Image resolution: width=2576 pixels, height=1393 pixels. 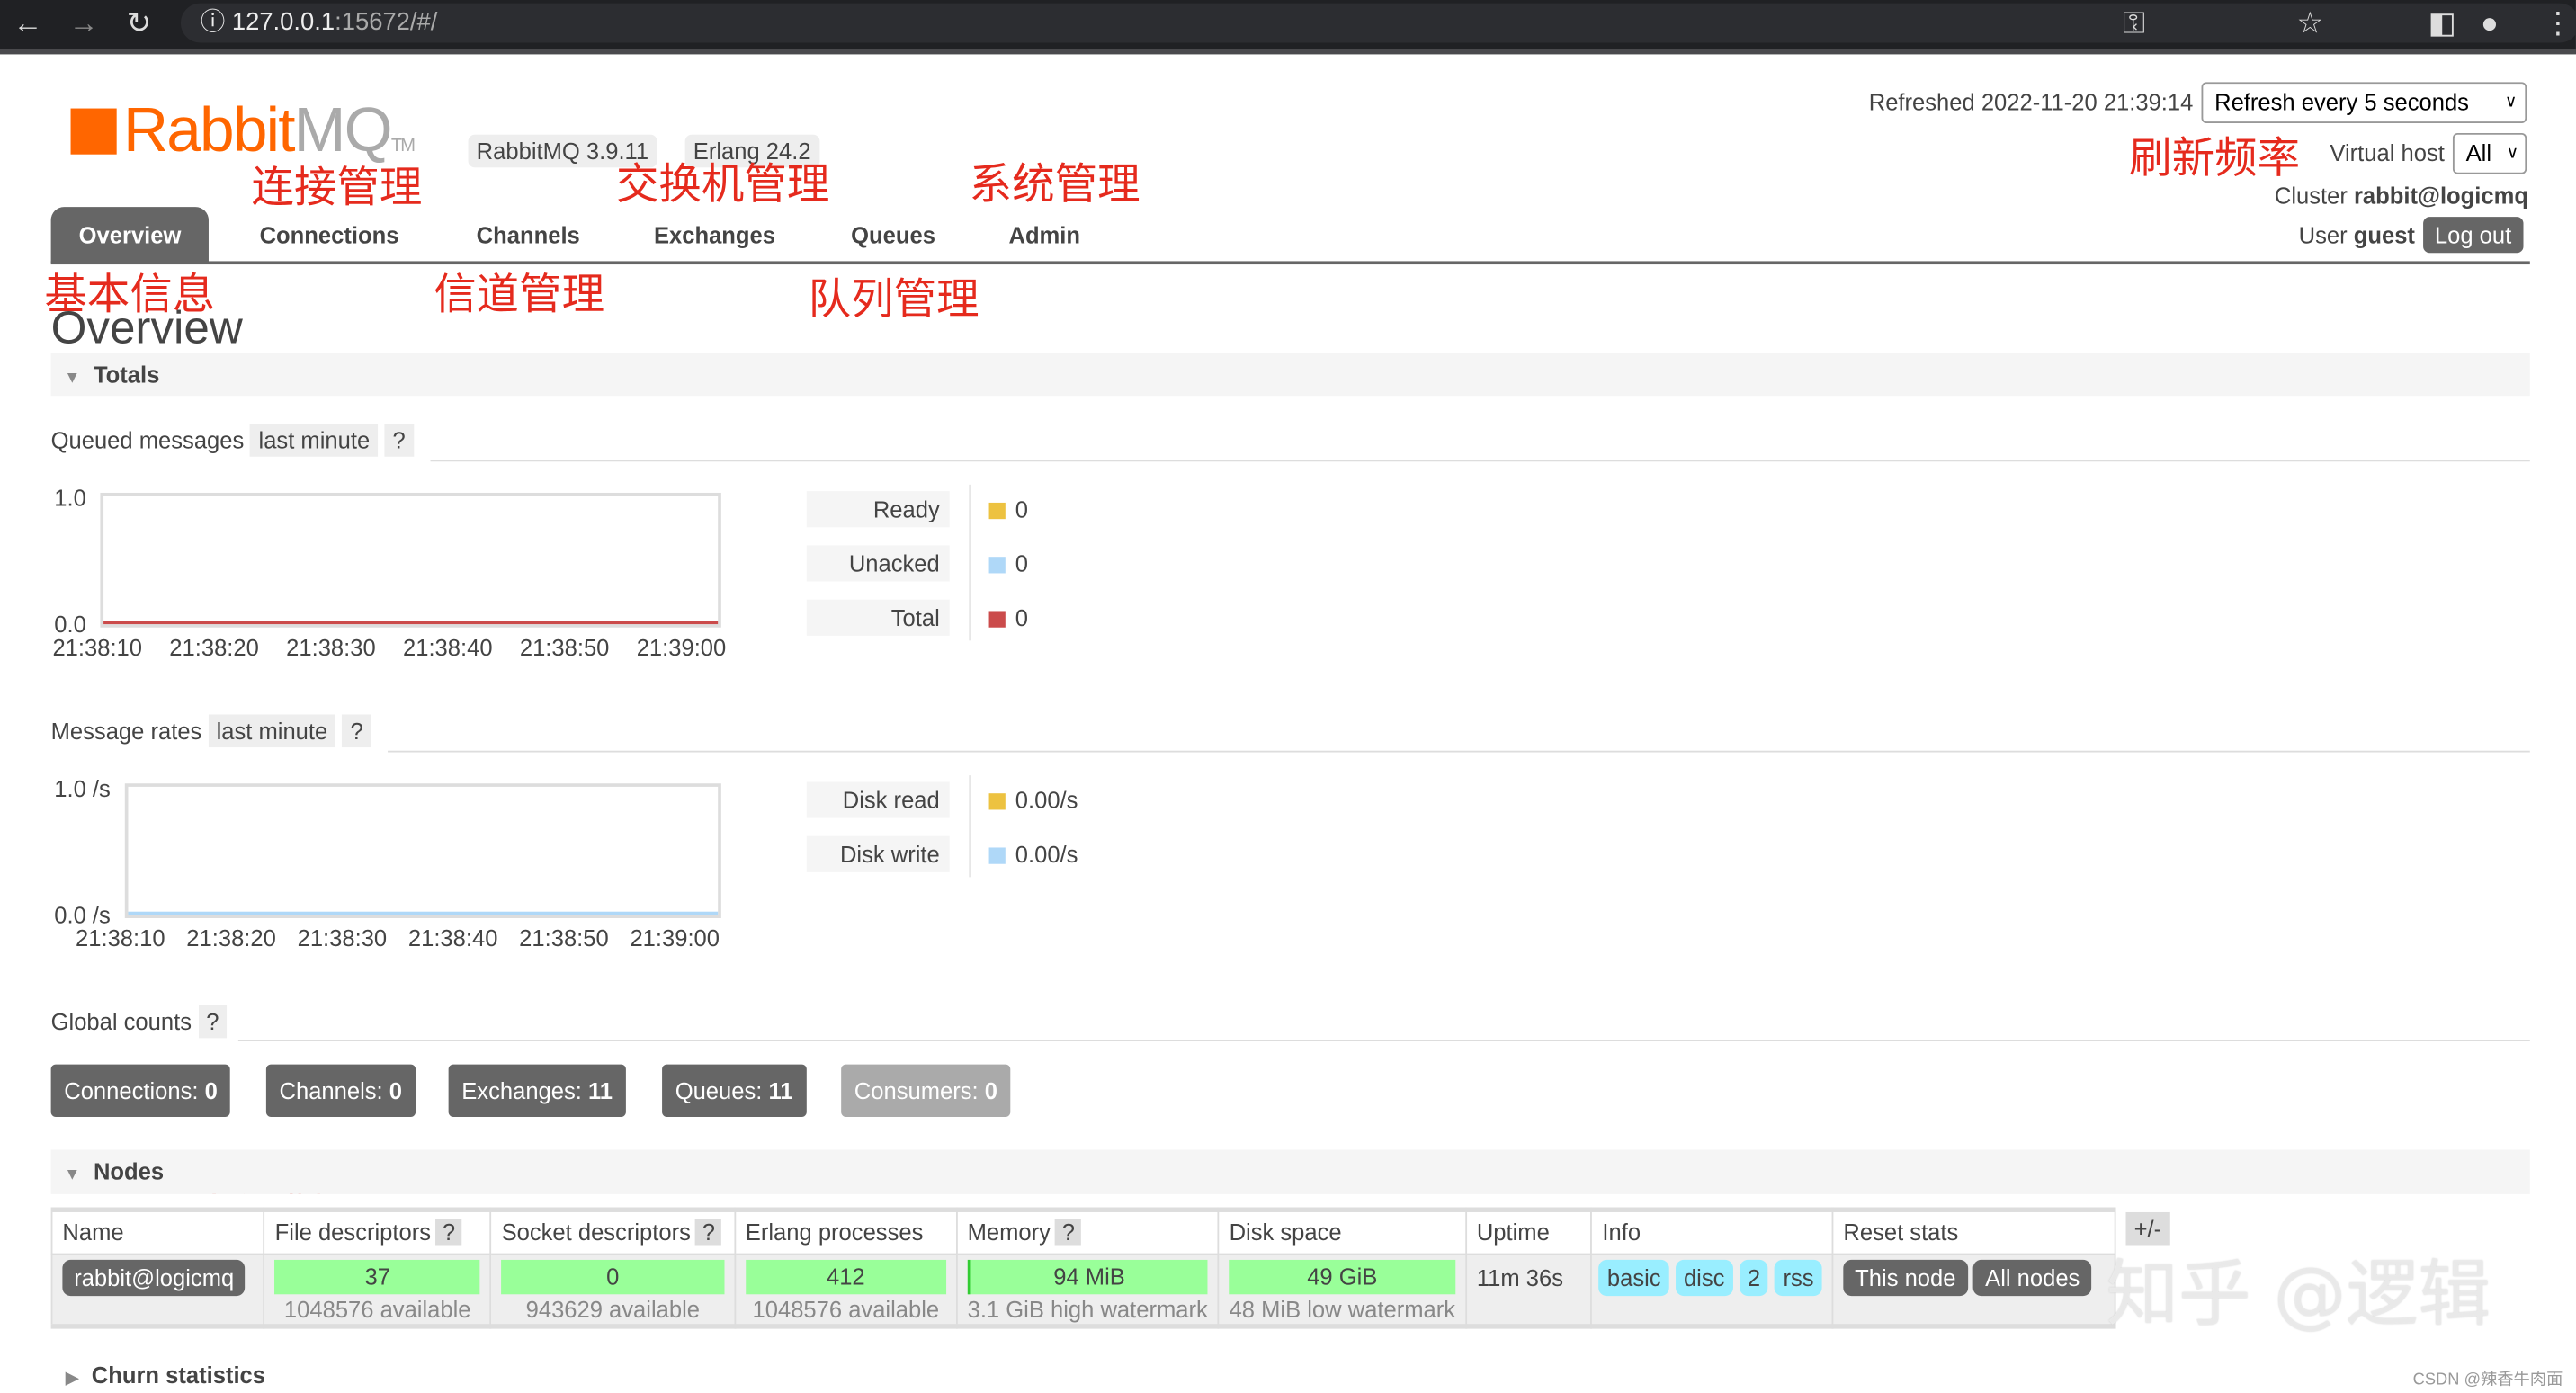 I want to click on global-label: Global counts, so click(x=121, y=1021).